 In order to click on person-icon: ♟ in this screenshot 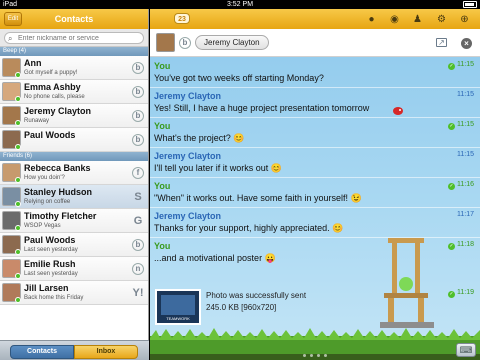, I will do `click(417, 19)`.